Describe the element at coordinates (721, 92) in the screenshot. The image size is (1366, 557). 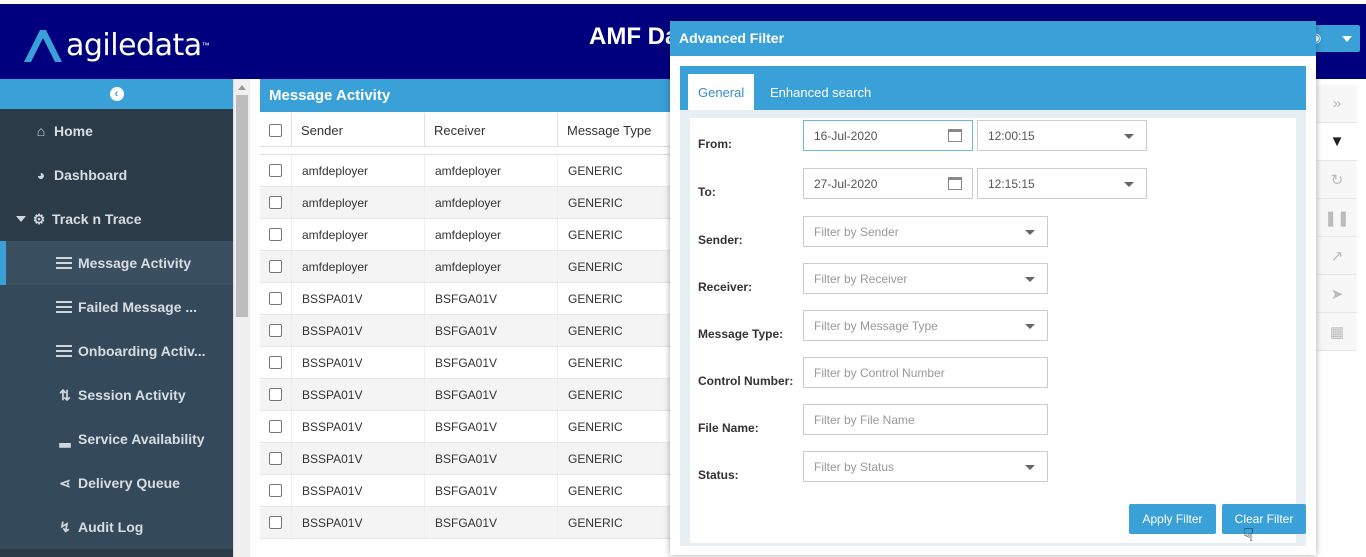
I see `tab-general: General` at that location.